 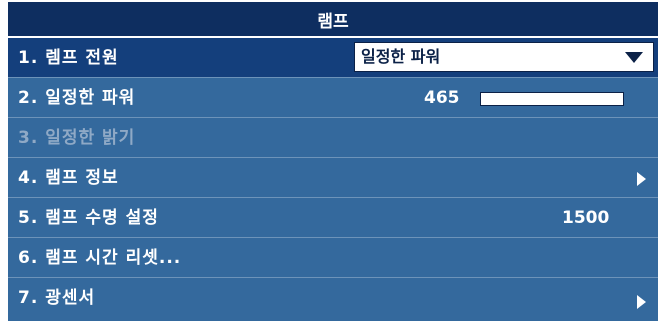 What do you see at coordinates (333, 138) in the screenshot?
I see `menu-item-constant-brightness: 3. 일정한 밝기` at bounding box center [333, 138].